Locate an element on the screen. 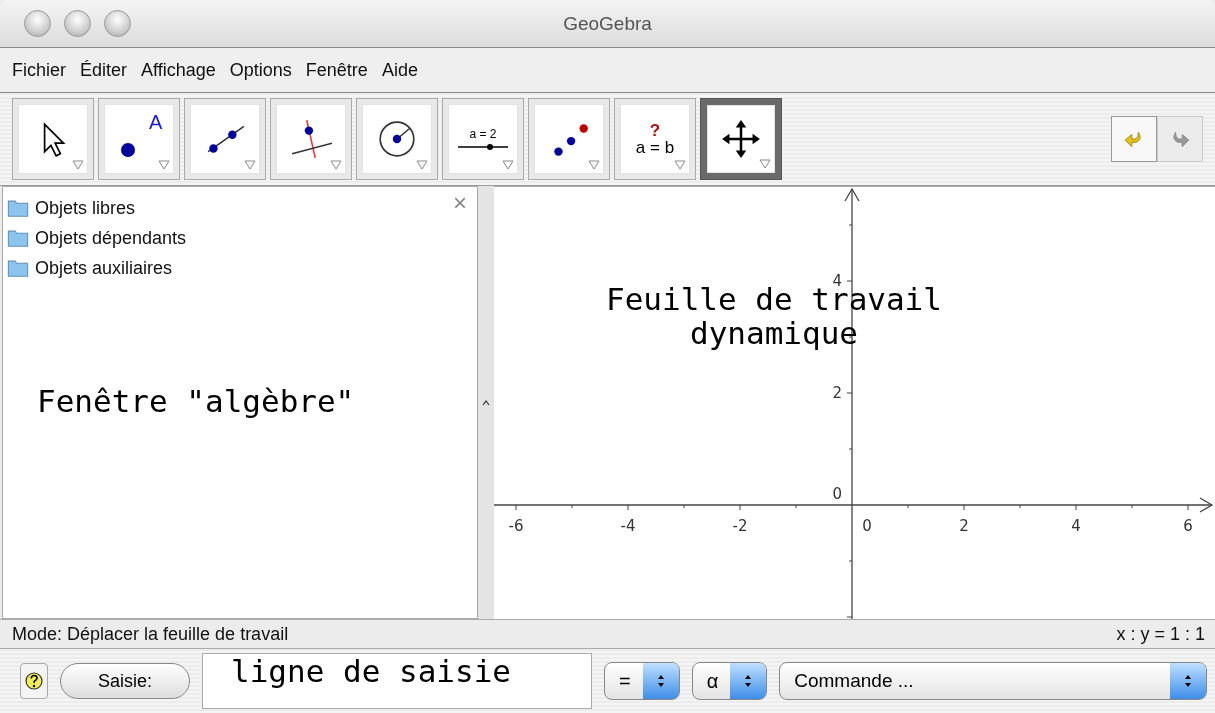  help-icon is located at coordinates (34, 681).